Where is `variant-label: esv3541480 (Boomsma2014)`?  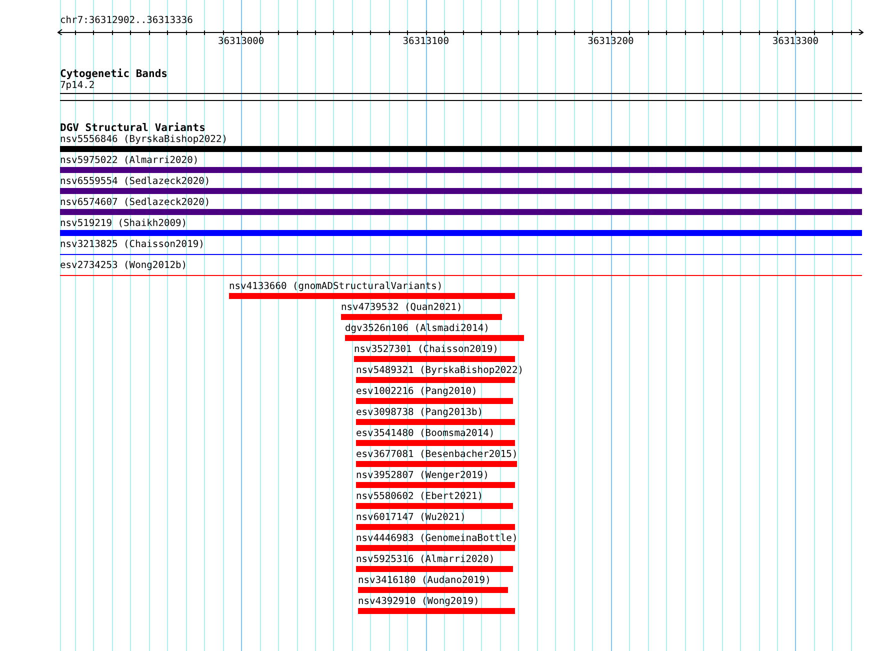
variant-label: esv3541480 (Boomsma2014) is located at coordinates (425, 434).